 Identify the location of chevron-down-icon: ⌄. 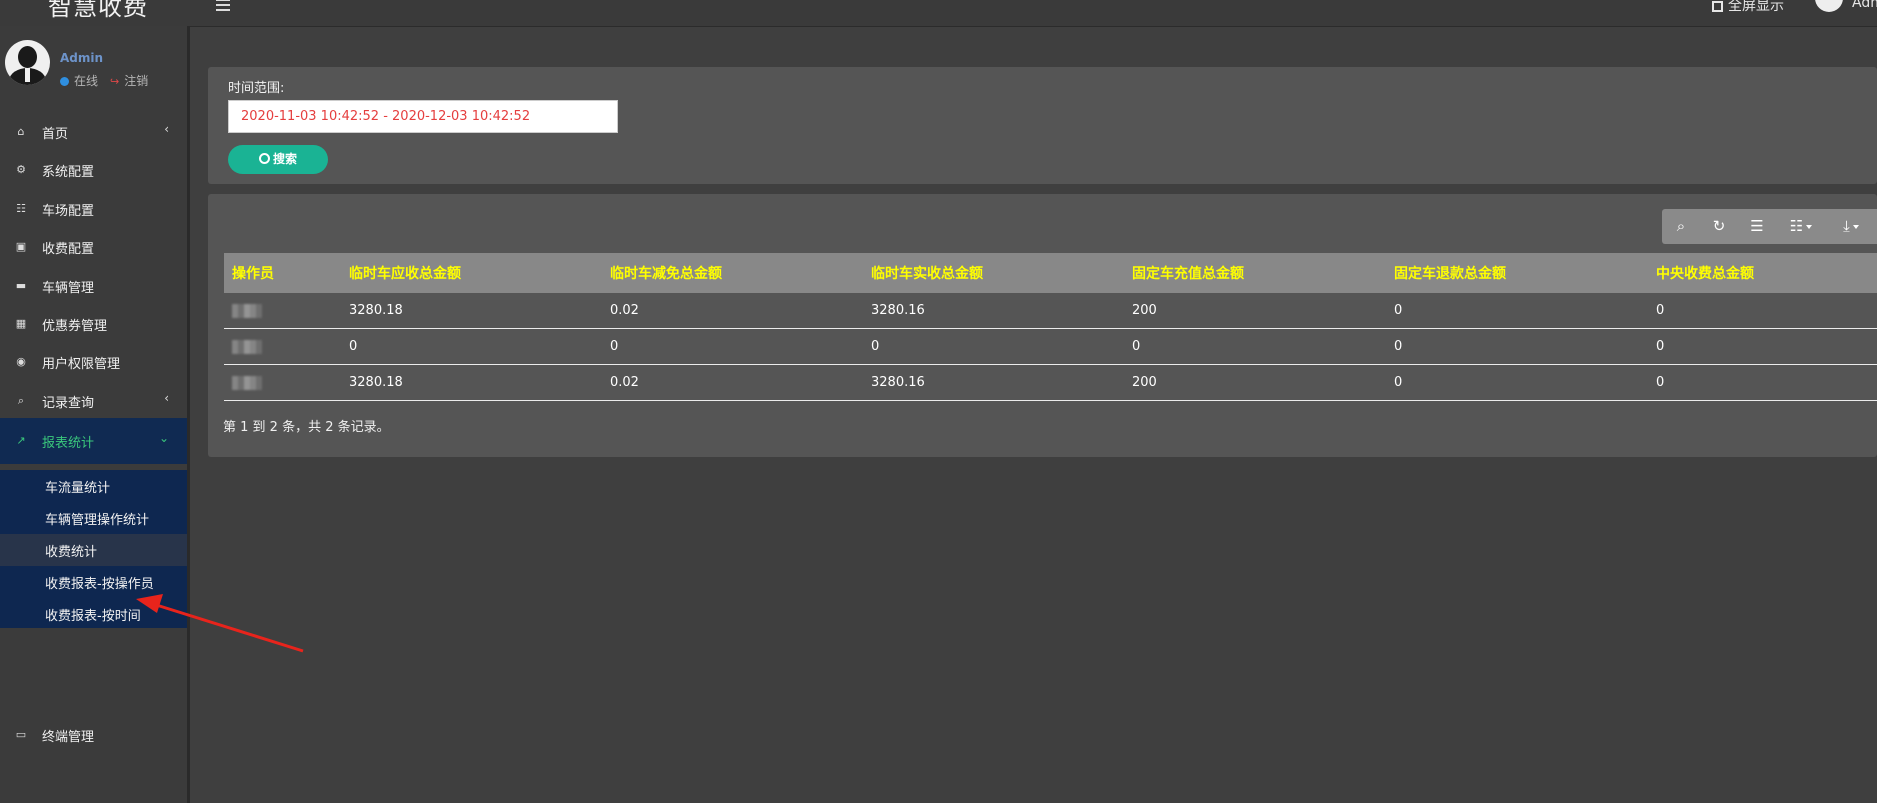
(163, 438).